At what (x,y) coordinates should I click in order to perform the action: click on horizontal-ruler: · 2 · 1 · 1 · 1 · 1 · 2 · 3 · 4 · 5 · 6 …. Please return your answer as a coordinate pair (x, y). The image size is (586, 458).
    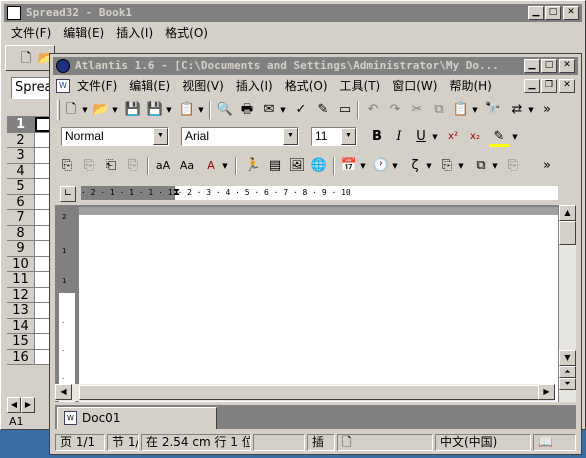
    Looking at the image, I should click on (319, 193).